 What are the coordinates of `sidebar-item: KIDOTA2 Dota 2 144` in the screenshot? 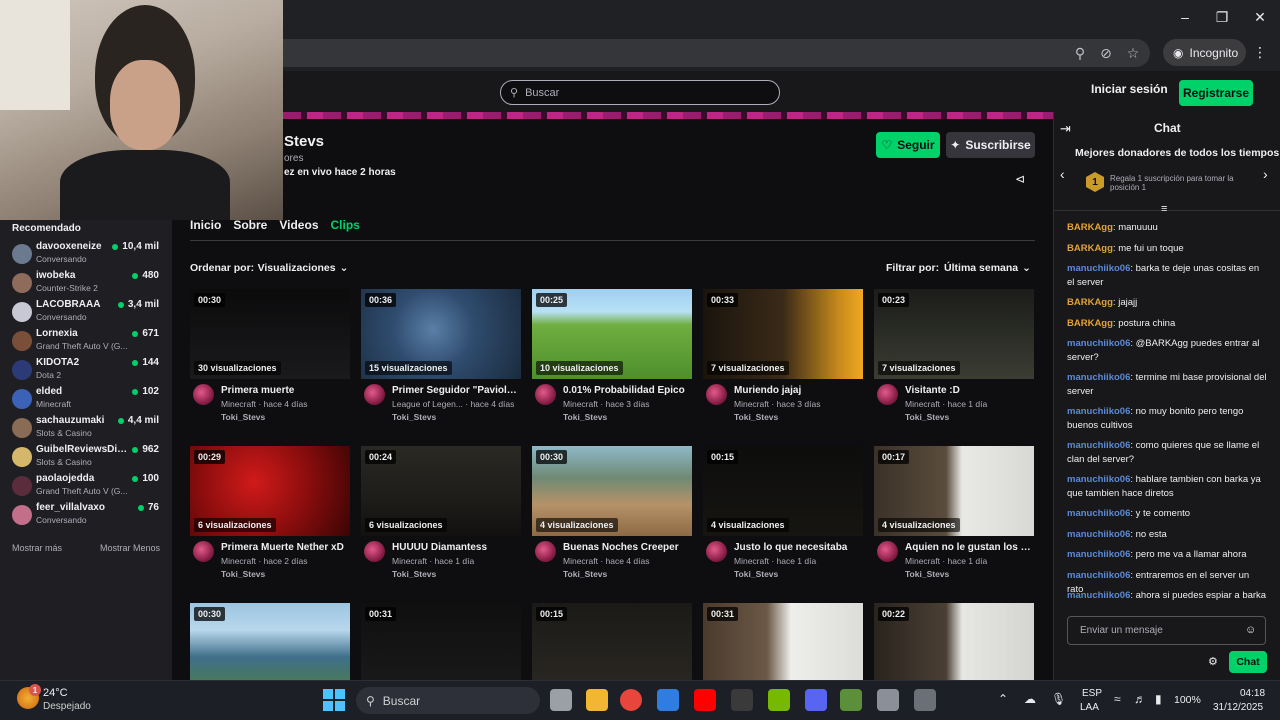 It's located at (86, 370).